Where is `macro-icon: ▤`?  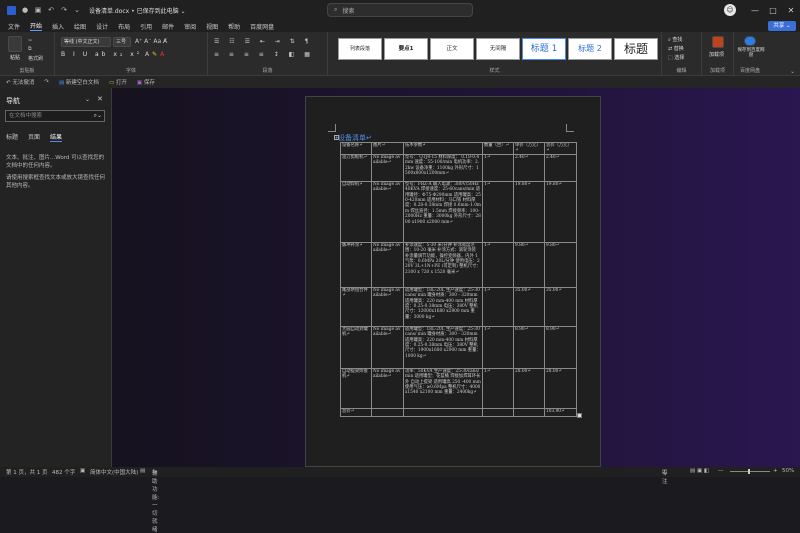
macro-icon: ▤ is located at coordinates (142, 471).